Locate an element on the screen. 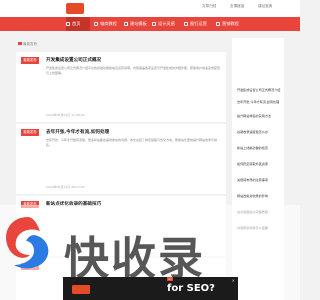  toplink-guide: 建站宝典 is located at coordinates (265, 6).